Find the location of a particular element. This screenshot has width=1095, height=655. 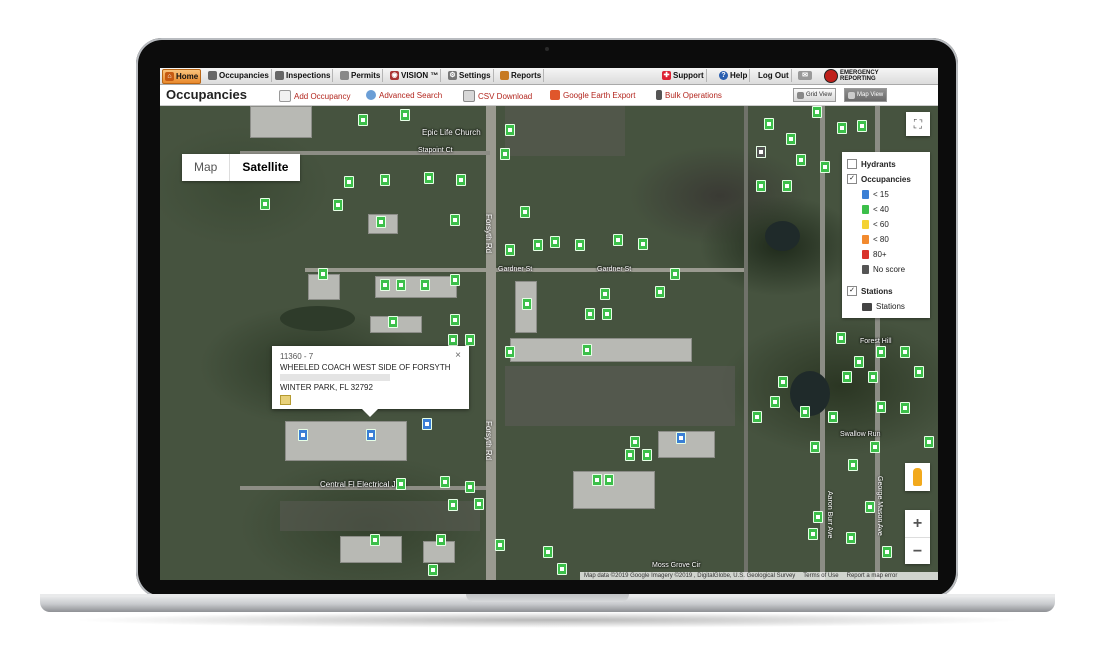

tab-settings: ⚙ Settings is located at coordinates (470, 75).